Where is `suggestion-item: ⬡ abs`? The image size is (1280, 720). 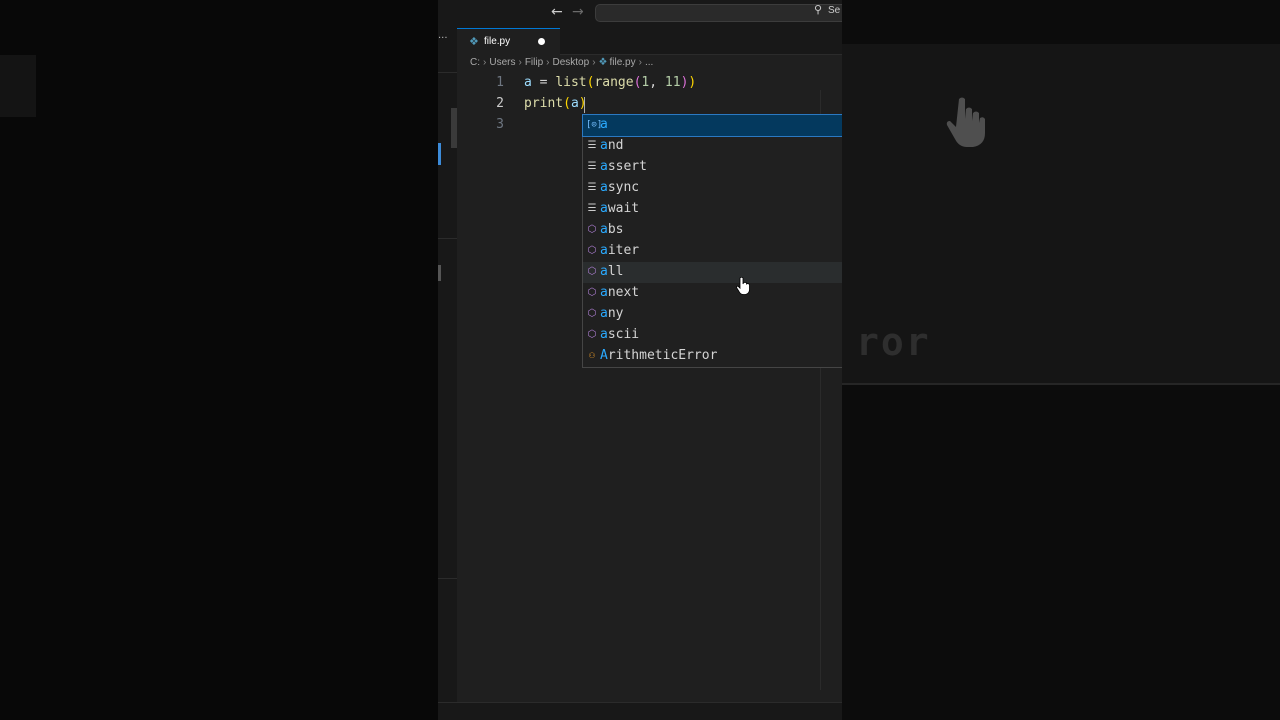
suggestion-item: ⬡ abs is located at coordinates (712, 230).